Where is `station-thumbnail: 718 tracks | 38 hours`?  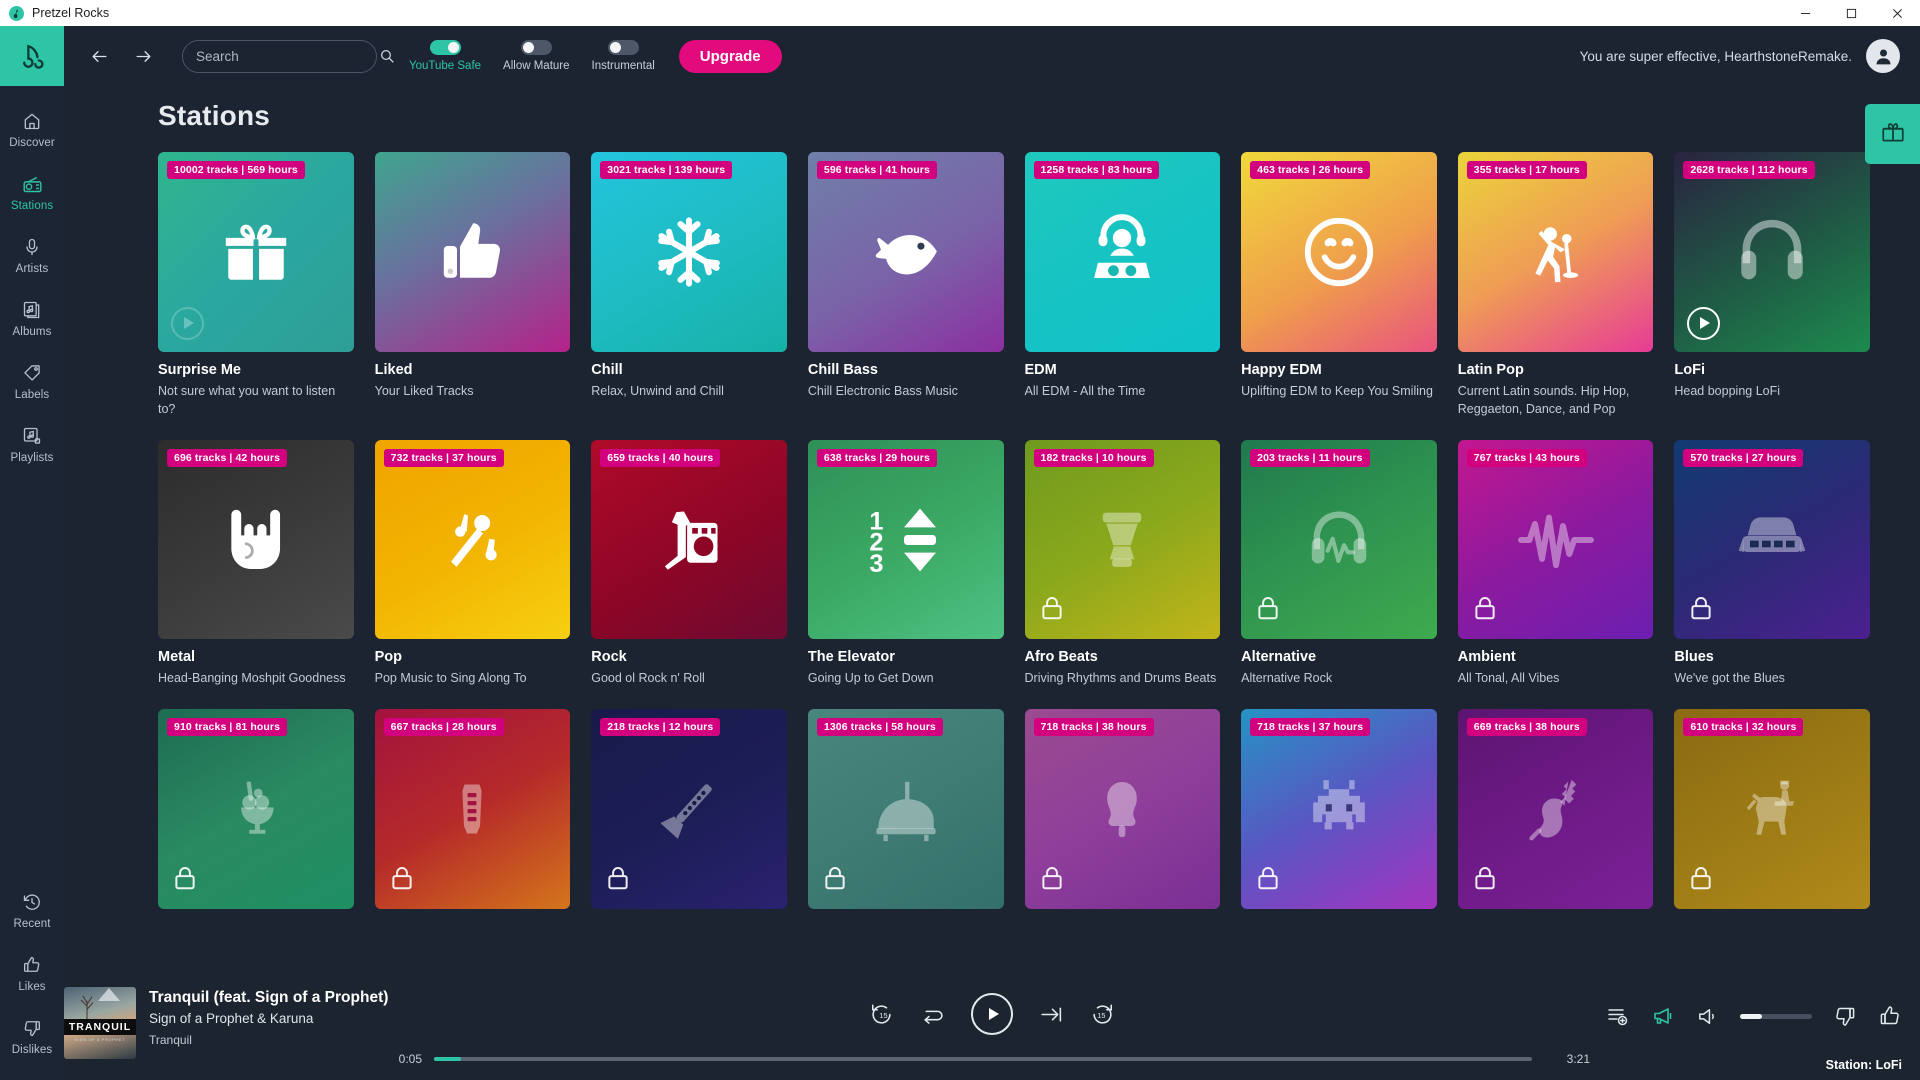
station-thumbnail: 718 tracks | 38 hours is located at coordinates (1122, 809).